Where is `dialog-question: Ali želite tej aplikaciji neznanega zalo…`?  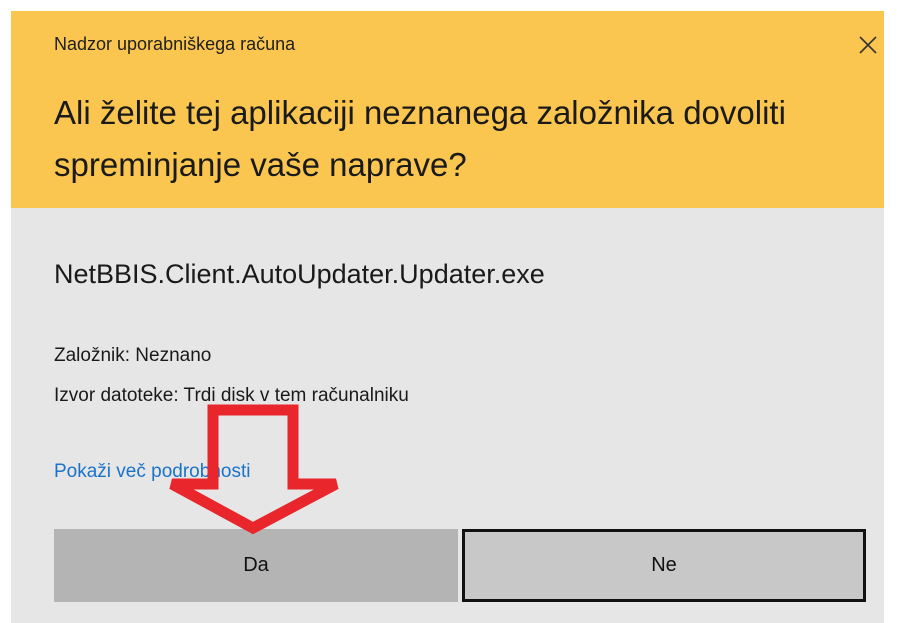
dialog-question: Ali želite tej aplikaciji neznanega zalo… is located at coordinates (420, 138).